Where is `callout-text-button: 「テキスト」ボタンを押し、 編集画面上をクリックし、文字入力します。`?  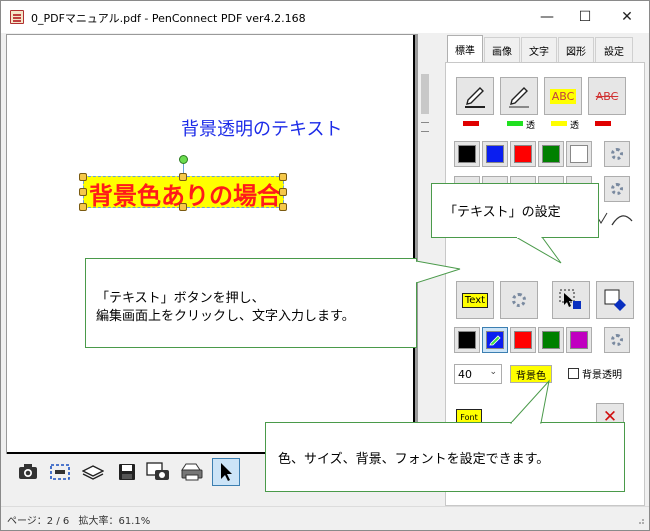 callout-text-button: 「テキスト」ボタンを押し、 編集画面上をクリックし、文字入力します。 is located at coordinates (251, 303).